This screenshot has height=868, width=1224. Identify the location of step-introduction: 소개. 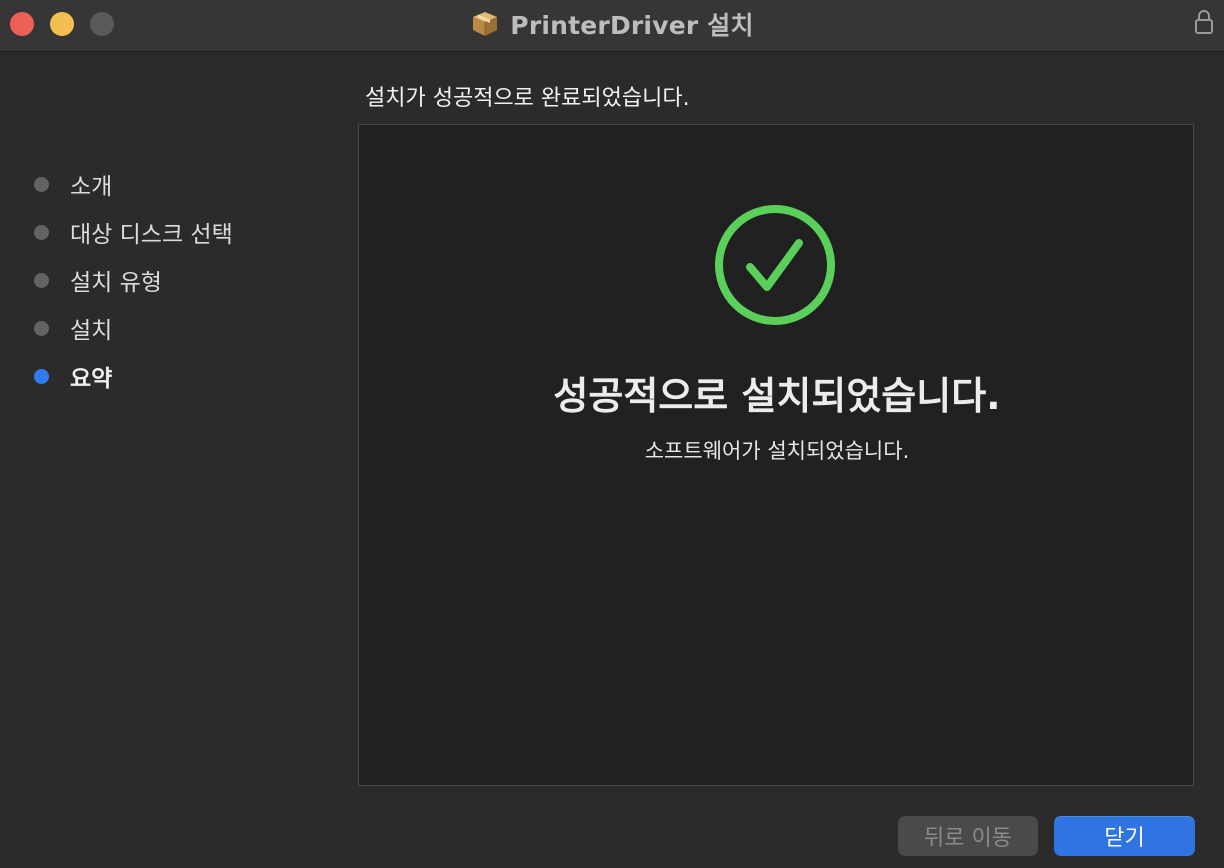
(73, 184).